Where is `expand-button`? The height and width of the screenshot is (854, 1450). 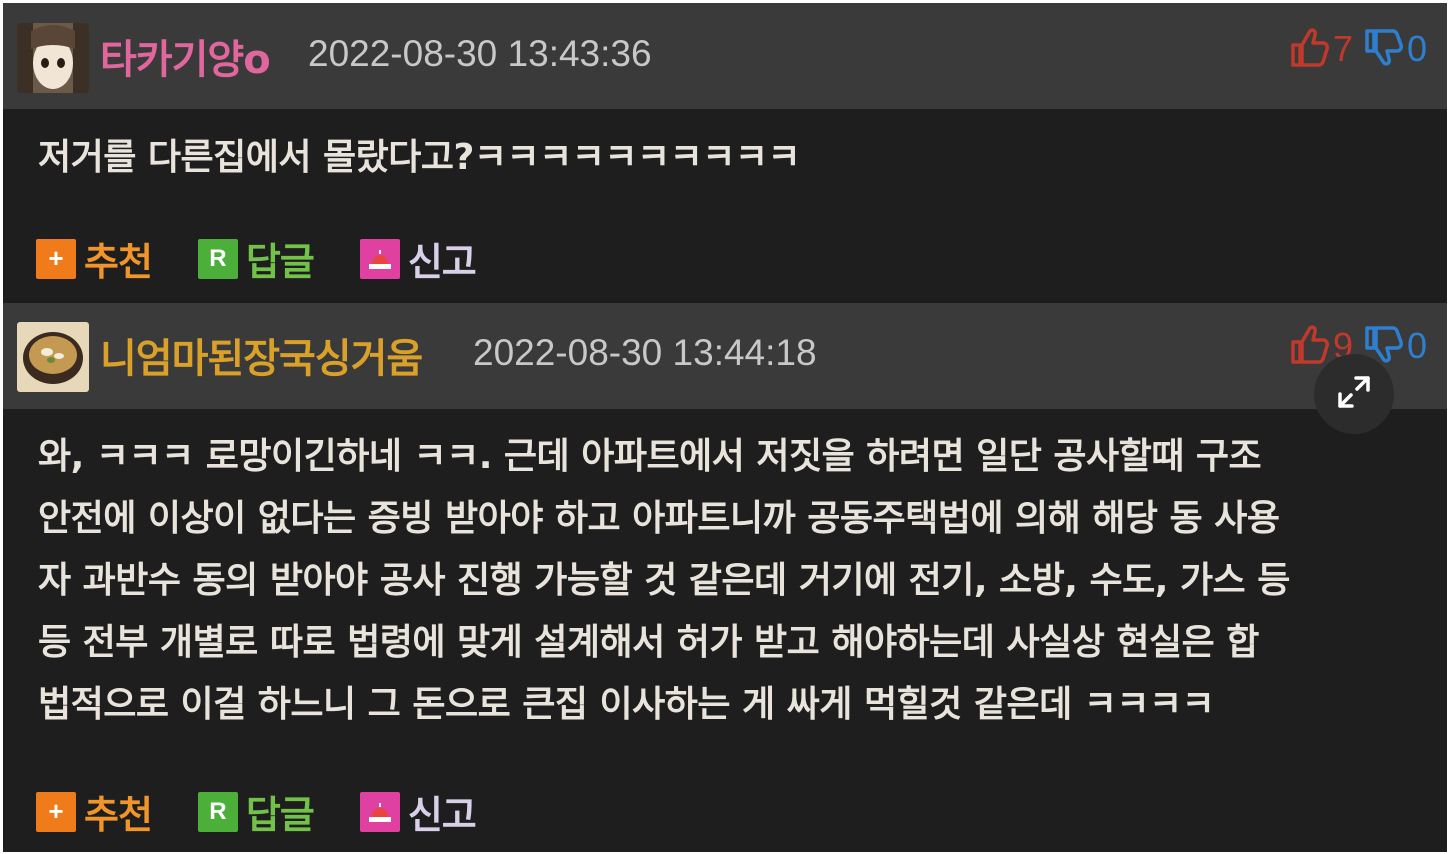 expand-button is located at coordinates (1354, 394).